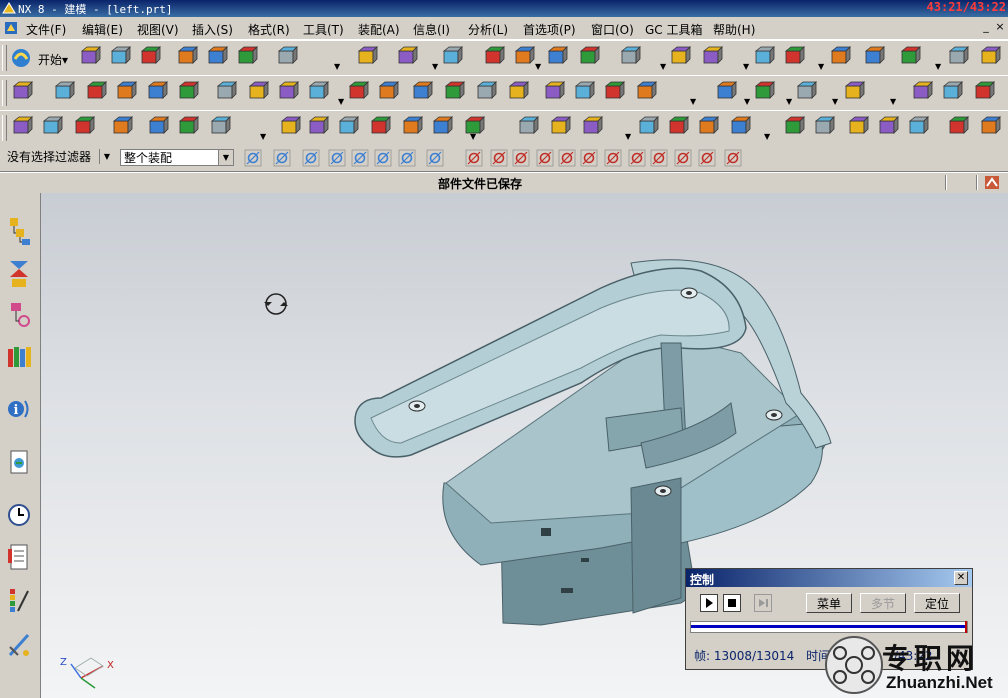 Image resolution: width=1008 pixels, height=698 pixels. What do you see at coordinates (567, 158) in the screenshot?
I see `arc-center-icon` at bounding box center [567, 158].